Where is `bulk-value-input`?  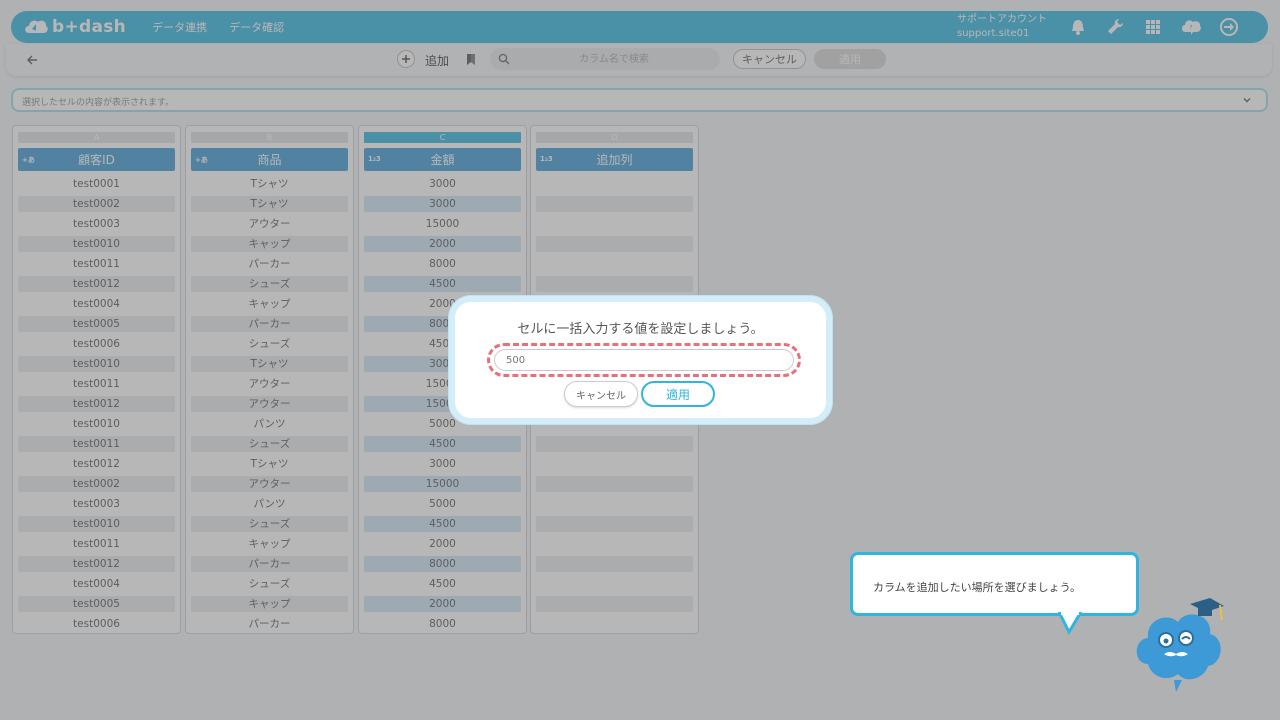 bulk-value-input is located at coordinates (644, 360).